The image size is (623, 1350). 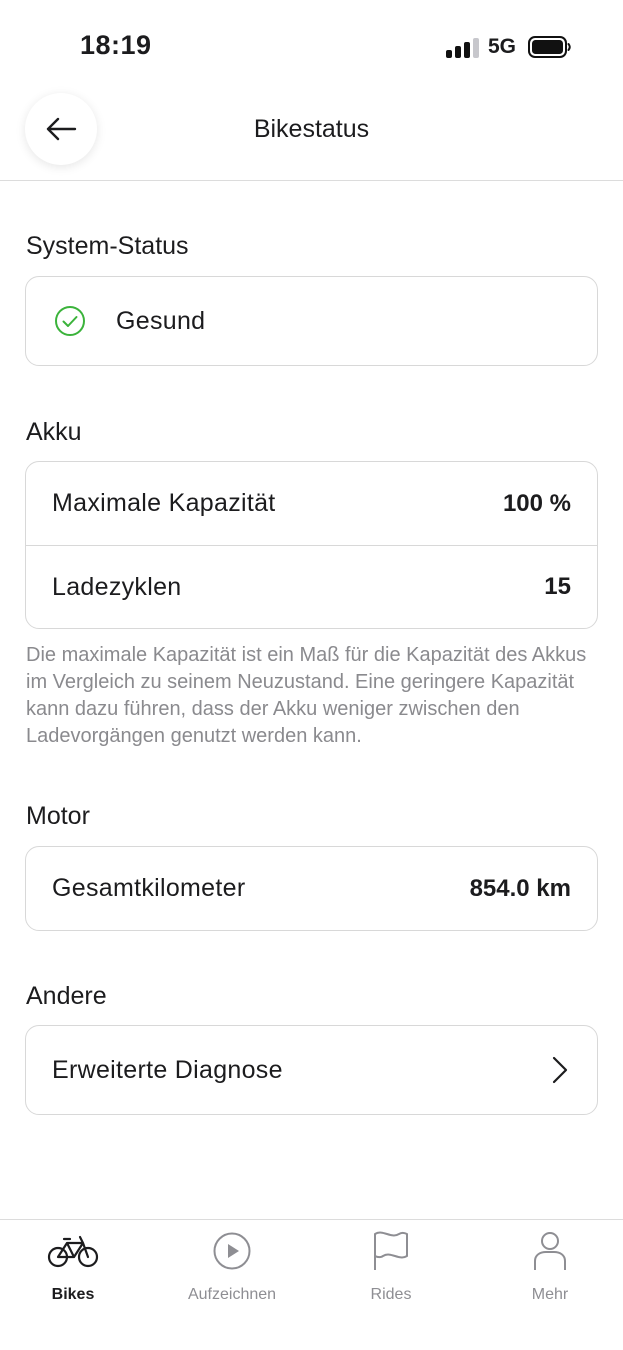 What do you see at coordinates (391, 1294) in the screenshot?
I see `tab-label: Rides` at bounding box center [391, 1294].